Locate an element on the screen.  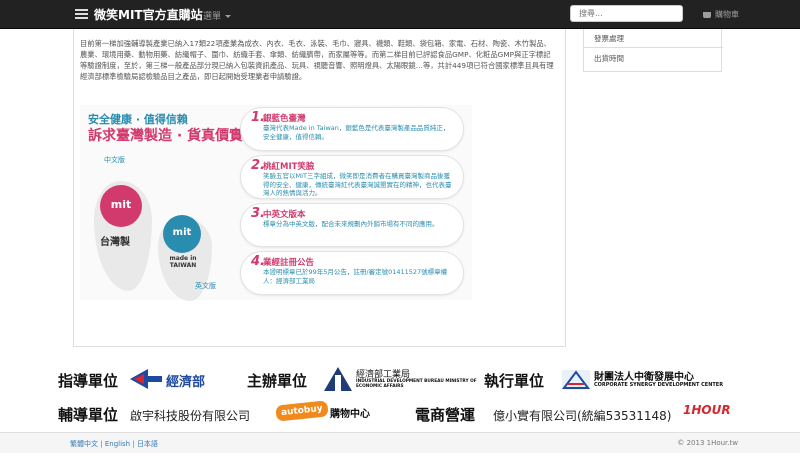
ecom-org: 億小實有限公司(統編53531148) is located at coordinates (582, 416).